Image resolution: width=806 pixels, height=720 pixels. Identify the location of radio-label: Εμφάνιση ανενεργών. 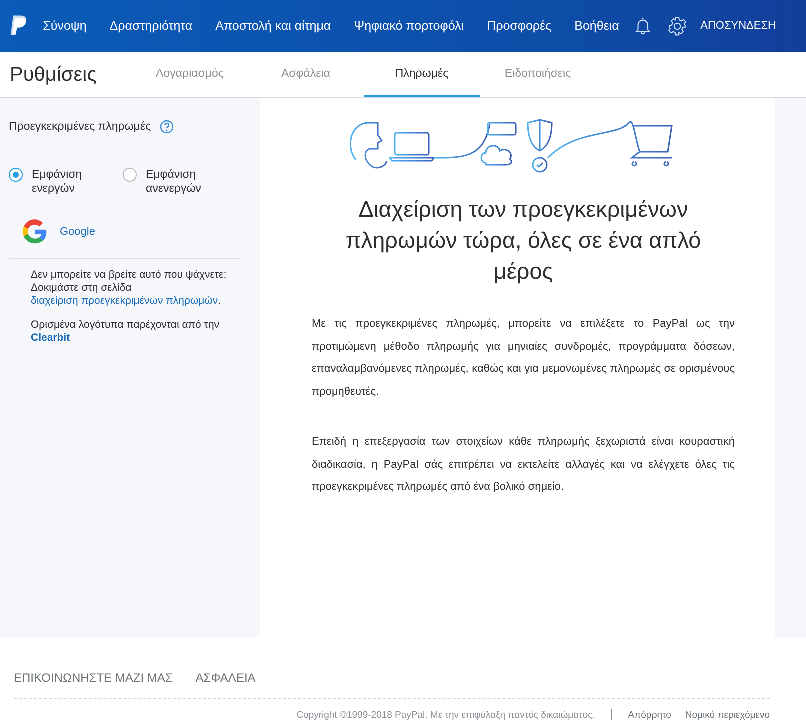
(182, 182).